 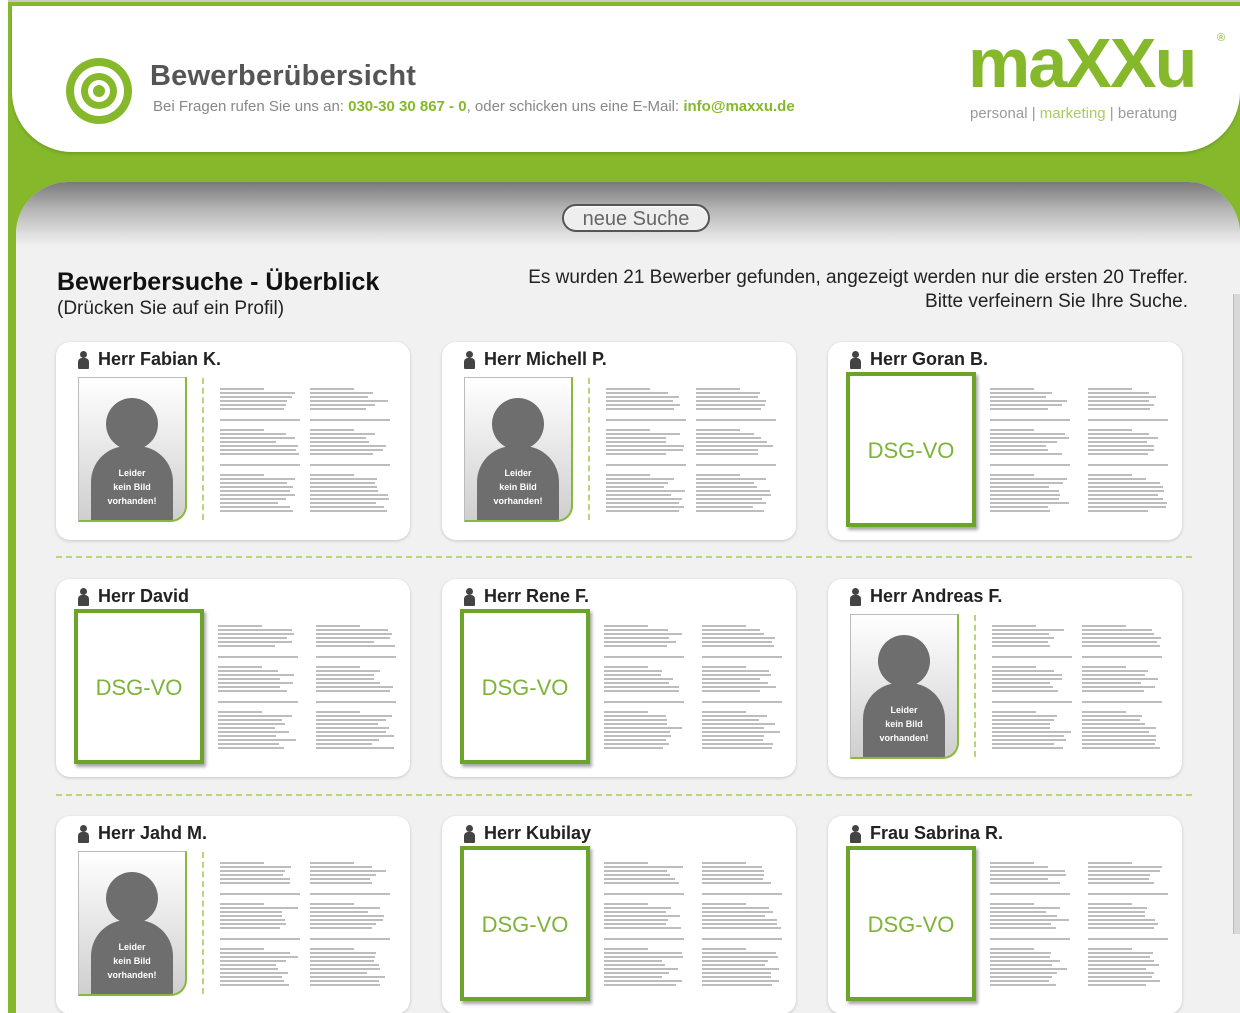 I want to click on tagline-marketing: marketing, so click(x=1073, y=113).